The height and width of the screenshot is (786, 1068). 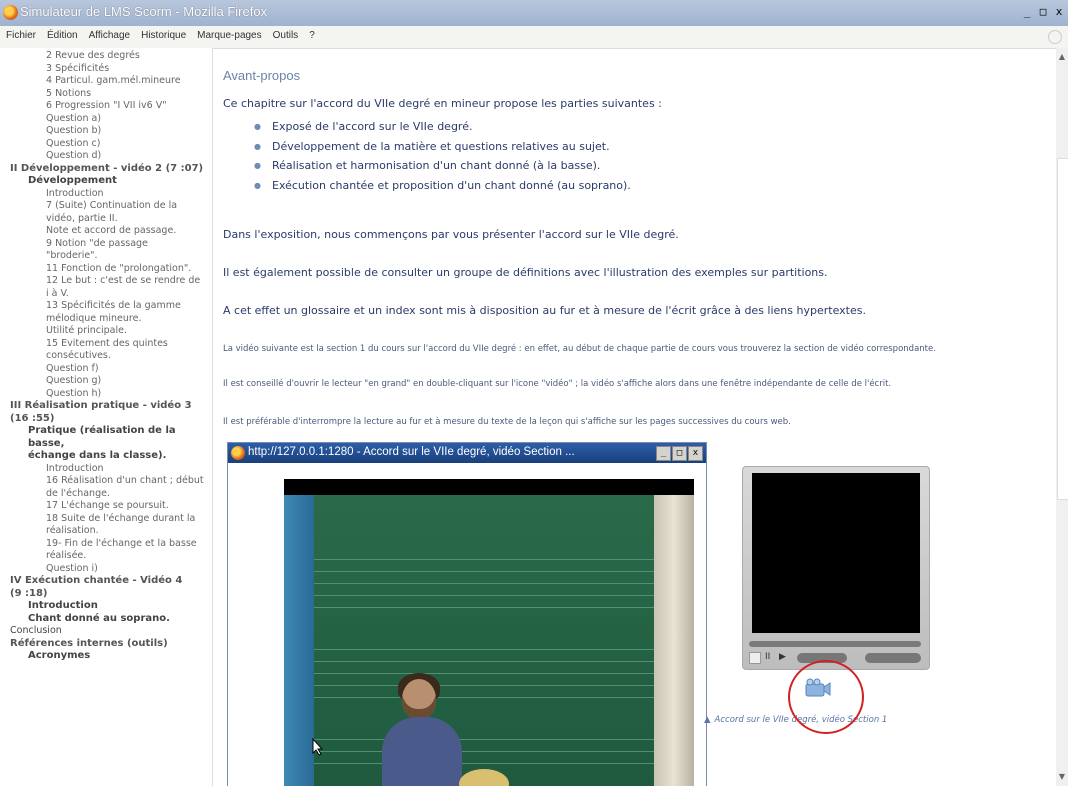 What do you see at coordinates (782, 657) in the screenshot?
I see `play-icon: ▶` at bounding box center [782, 657].